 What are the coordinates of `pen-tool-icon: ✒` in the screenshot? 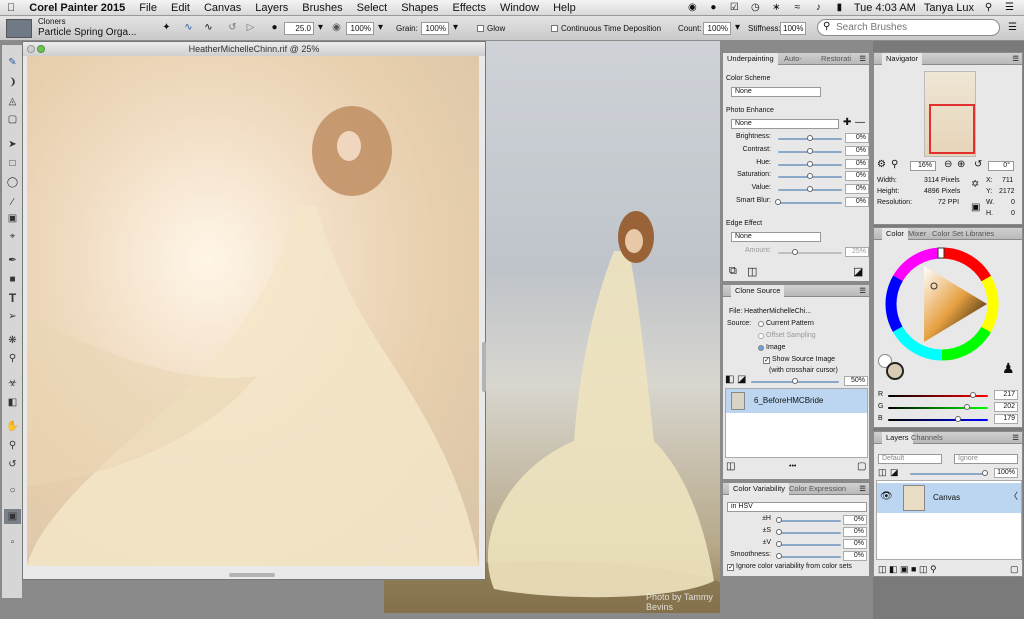 It's located at (12, 260).